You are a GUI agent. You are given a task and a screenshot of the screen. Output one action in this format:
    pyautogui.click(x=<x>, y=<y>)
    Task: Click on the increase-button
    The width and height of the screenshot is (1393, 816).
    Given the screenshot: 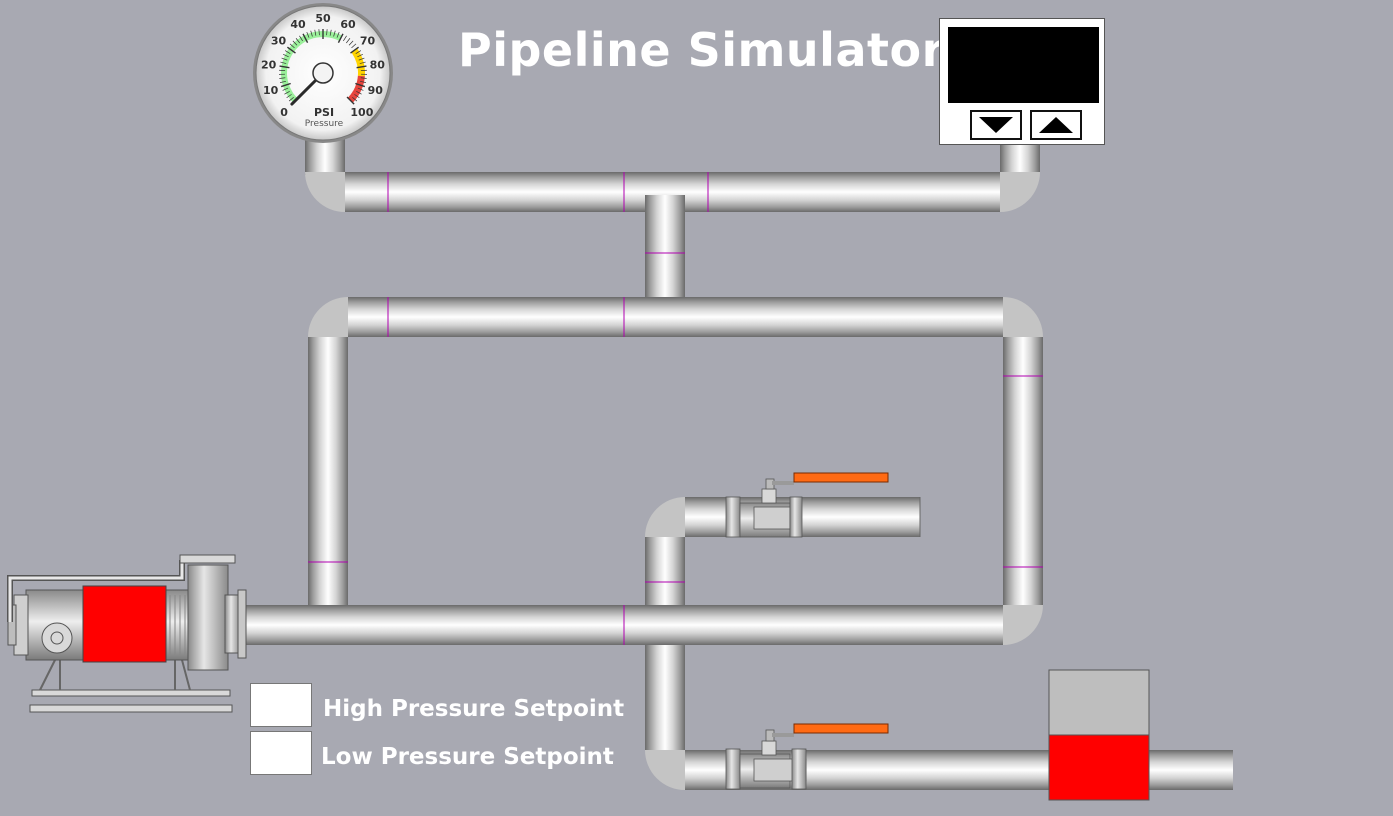 What is the action you would take?
    pyautogui.click(x=1056, y=125)
    